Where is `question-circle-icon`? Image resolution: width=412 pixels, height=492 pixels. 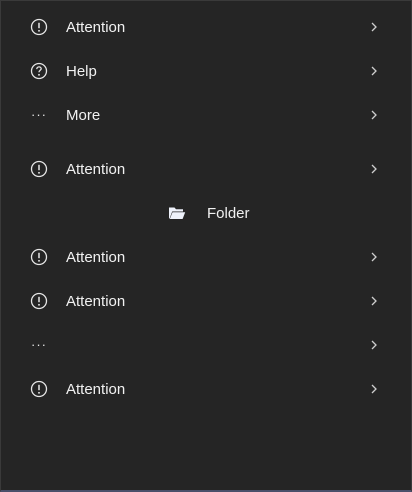
question-circle-icon is located at coordinates (39, 71).